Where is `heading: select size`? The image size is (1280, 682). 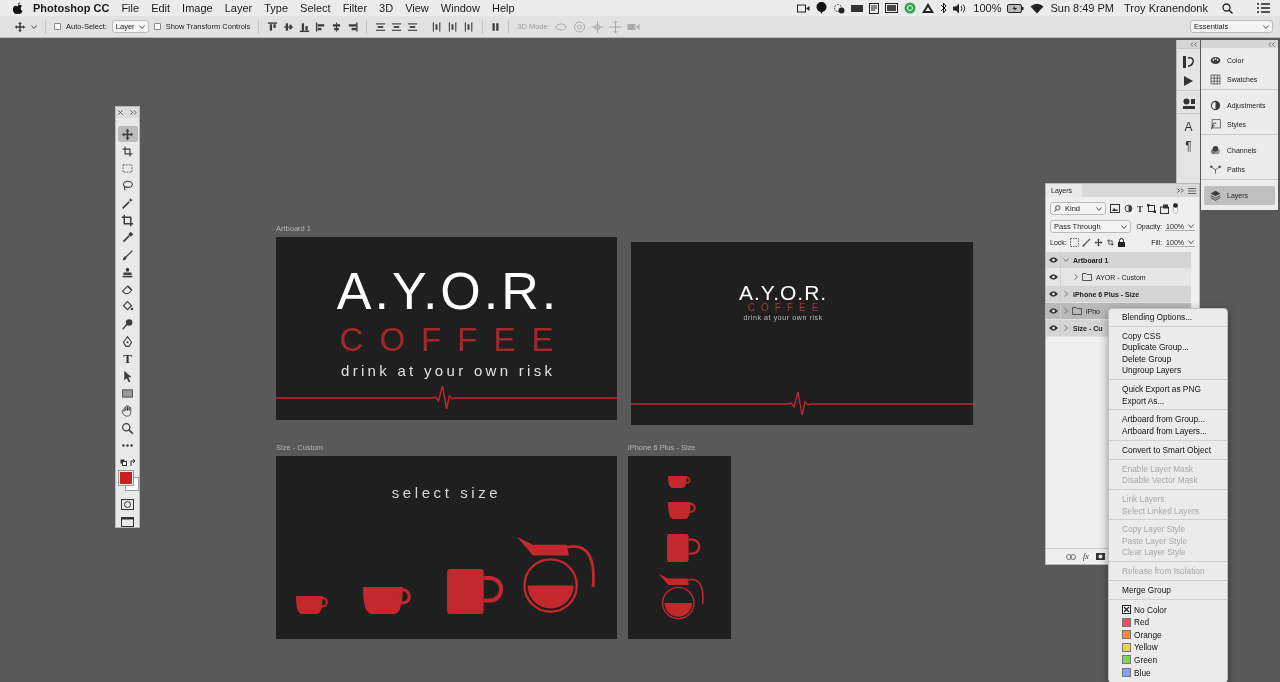
heading: select size is located at coordinates (446, 492).